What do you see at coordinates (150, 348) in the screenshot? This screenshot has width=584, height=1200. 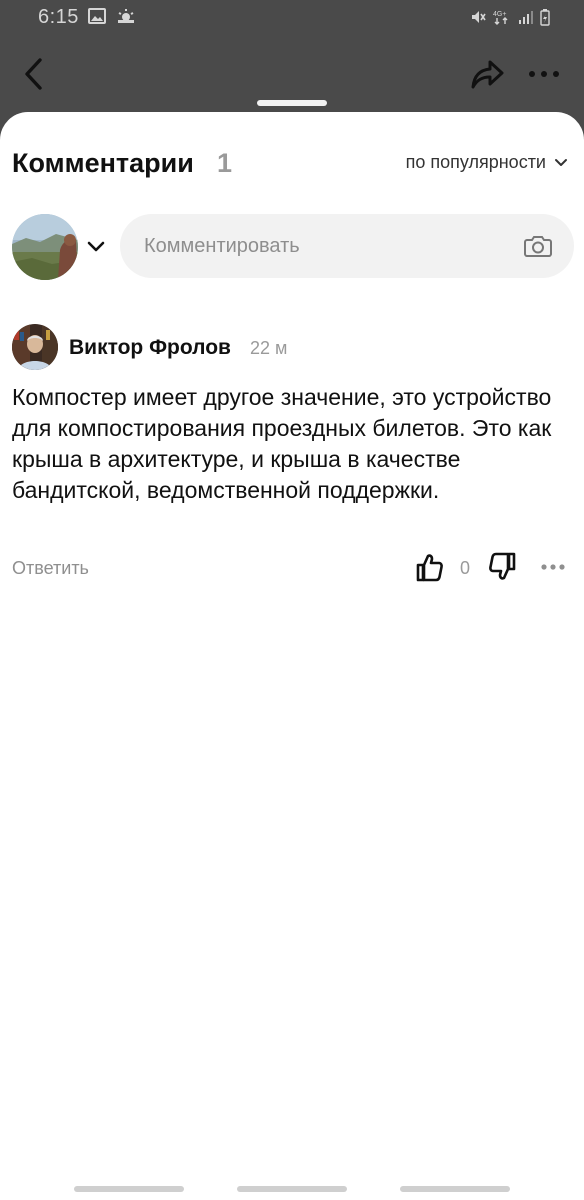 I see `comment-author: Виктор Фролов` at bounding box center [150, 348].